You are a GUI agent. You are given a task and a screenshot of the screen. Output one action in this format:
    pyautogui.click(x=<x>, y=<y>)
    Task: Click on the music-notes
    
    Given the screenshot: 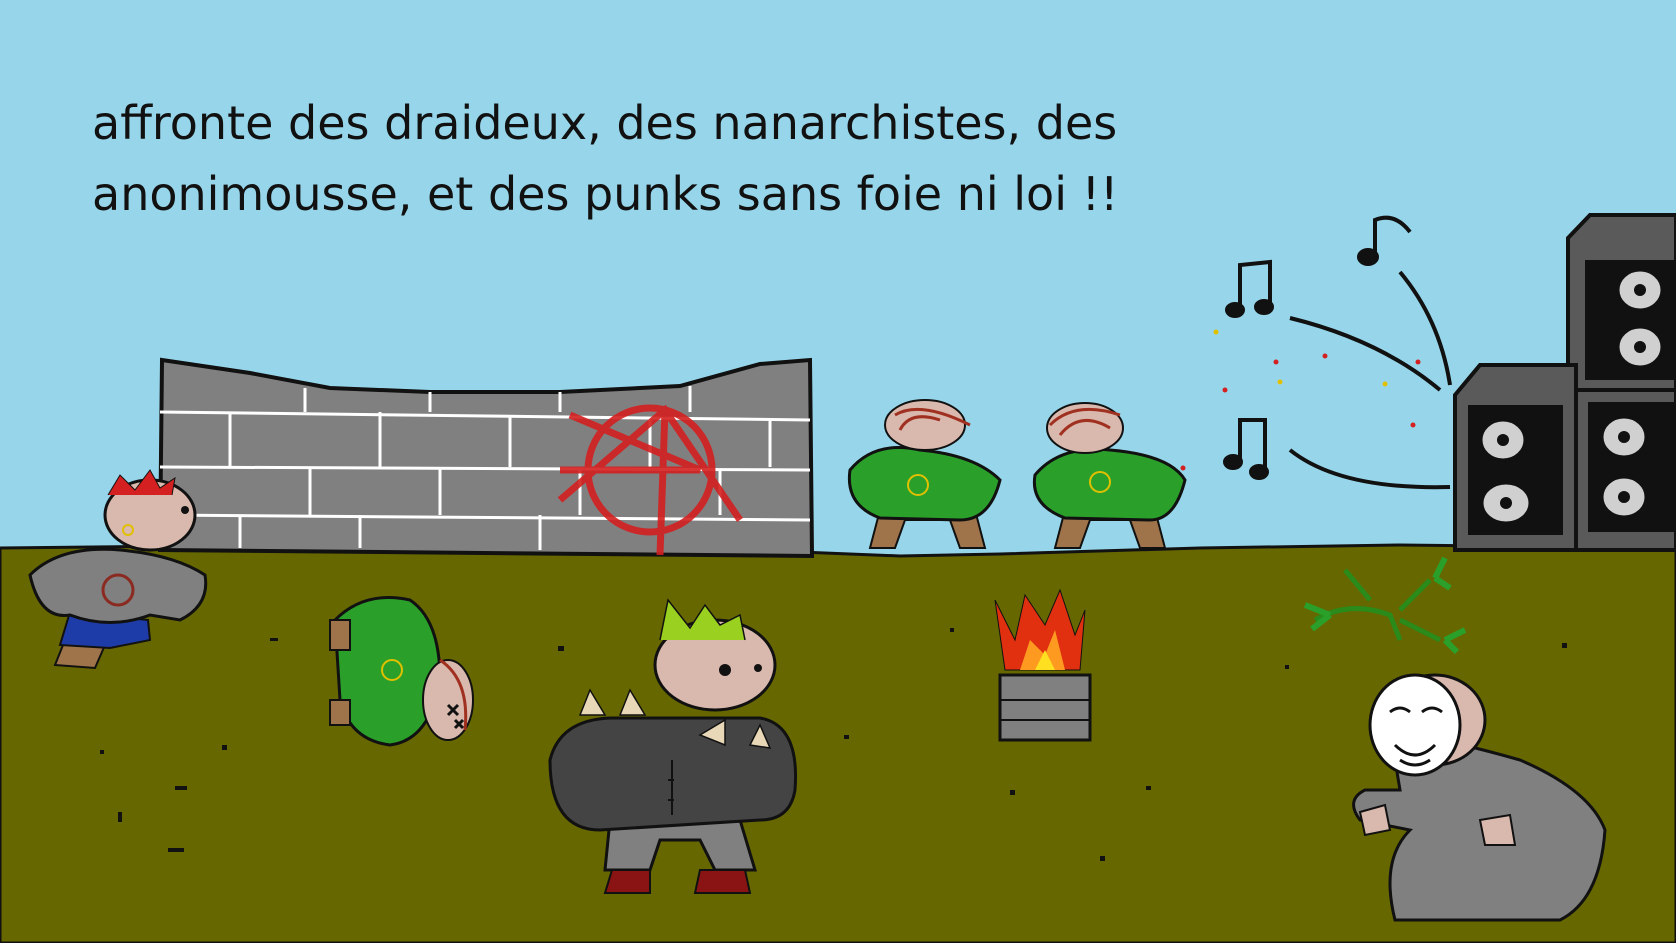 What is the action you would take?
    pyautogui.click(x=1337, y=352)
    